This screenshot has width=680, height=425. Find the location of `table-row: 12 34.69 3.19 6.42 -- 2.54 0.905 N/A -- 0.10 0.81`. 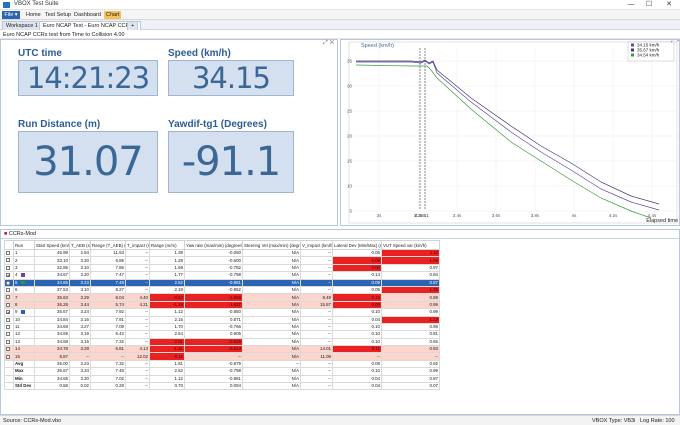

table-row: 12 34.69 3.19 6.42 -- 2.54 0.905 N/A -- 0.10 0.81 is located at coordinates (222, 334).